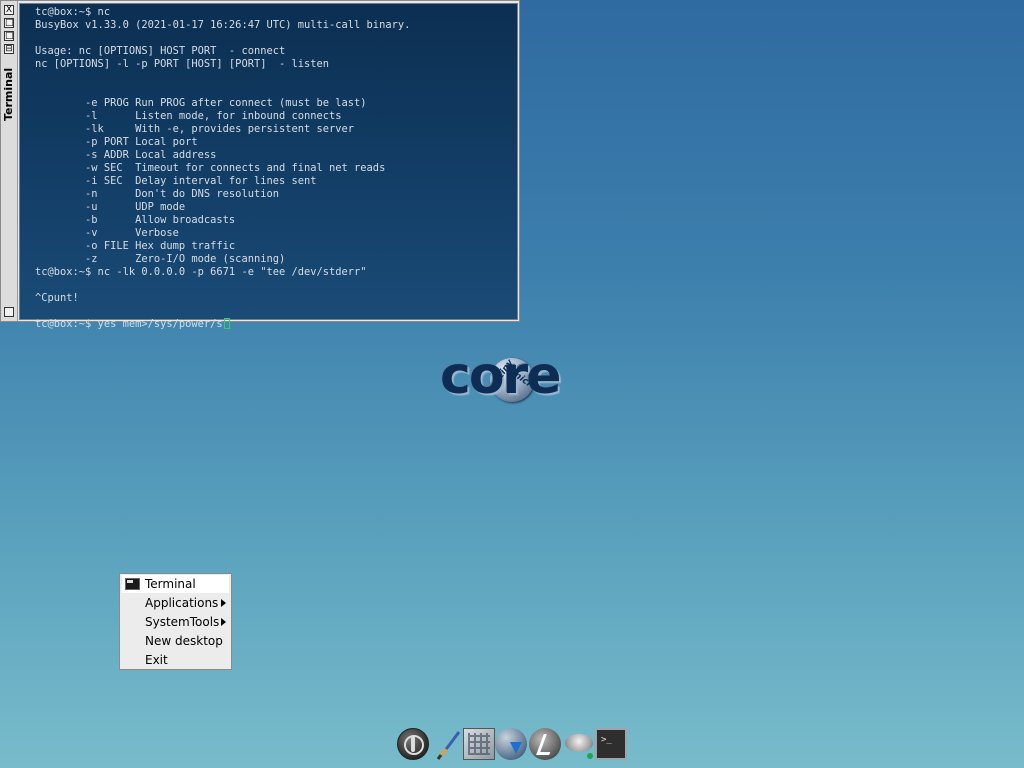  I want to click on menu-item-label: Terminal, so click(170, 584).